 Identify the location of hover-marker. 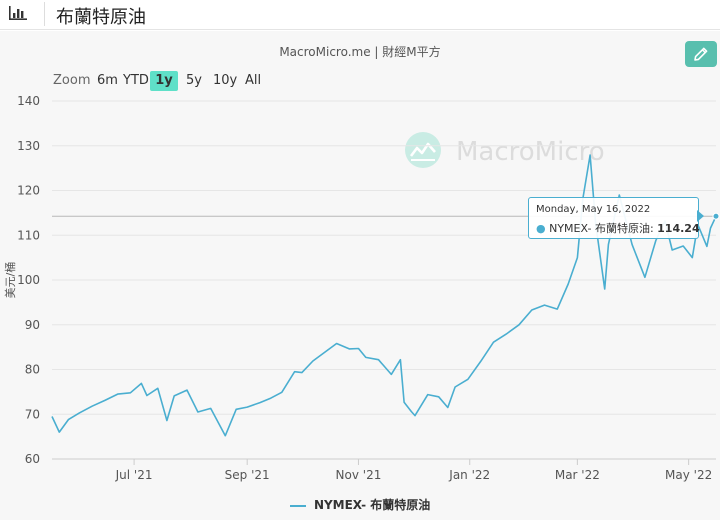
(716, 216).